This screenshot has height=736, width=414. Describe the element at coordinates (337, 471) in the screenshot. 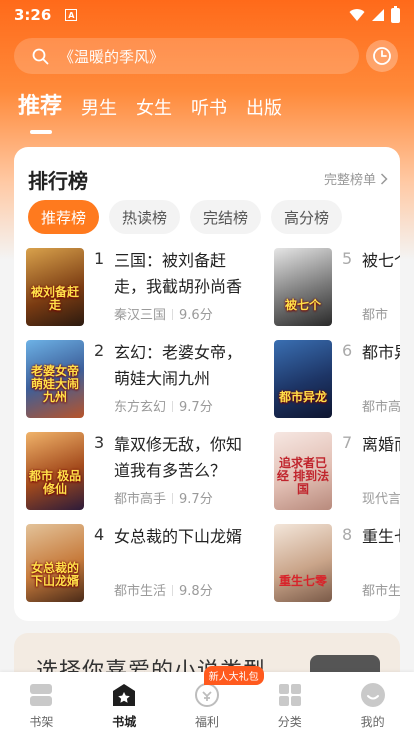

I see `book-item: 追求者已经 排到法国 7 离婚而 追求者 现代言` at that location.